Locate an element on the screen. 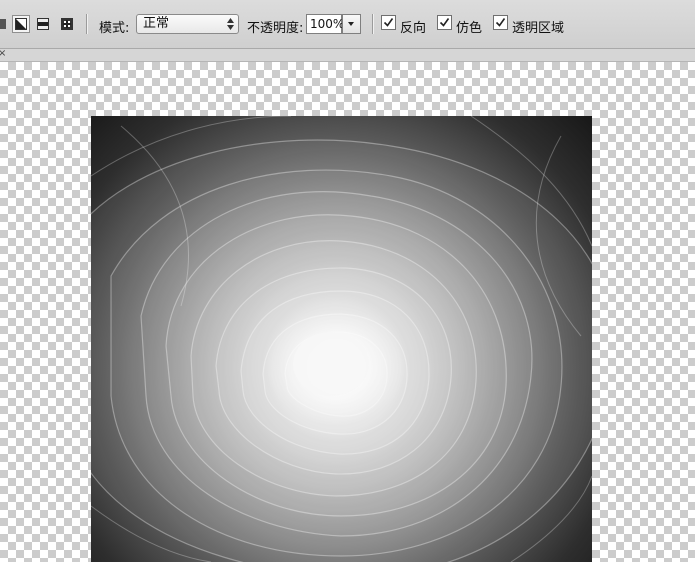 The width and height of the screenshot is (695, 562). transparency-label: 透明区域 is located at coordinates (538, 28).